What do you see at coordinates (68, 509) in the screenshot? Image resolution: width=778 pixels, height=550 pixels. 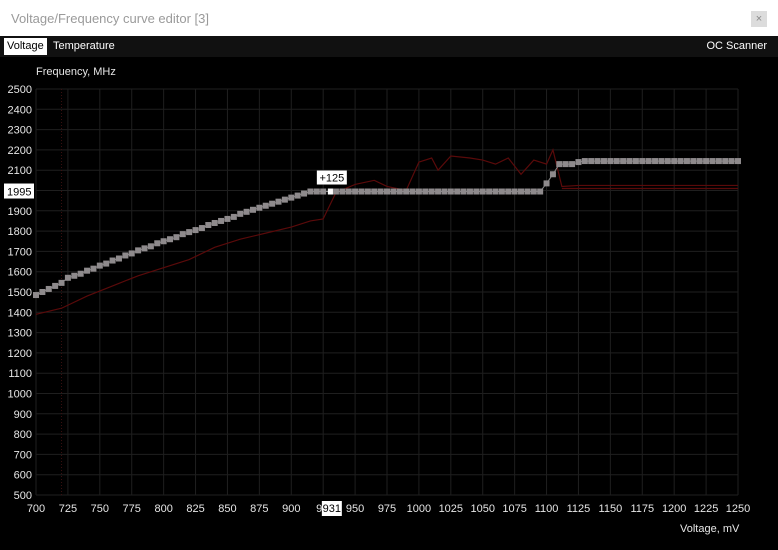 I see `x-tick-label: 725` at bounding box center [68, 509].